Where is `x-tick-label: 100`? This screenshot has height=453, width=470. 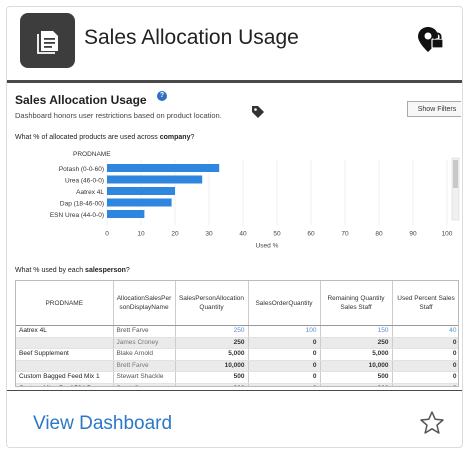
x-tick-label: 100 is located at coordinates (447, 234).